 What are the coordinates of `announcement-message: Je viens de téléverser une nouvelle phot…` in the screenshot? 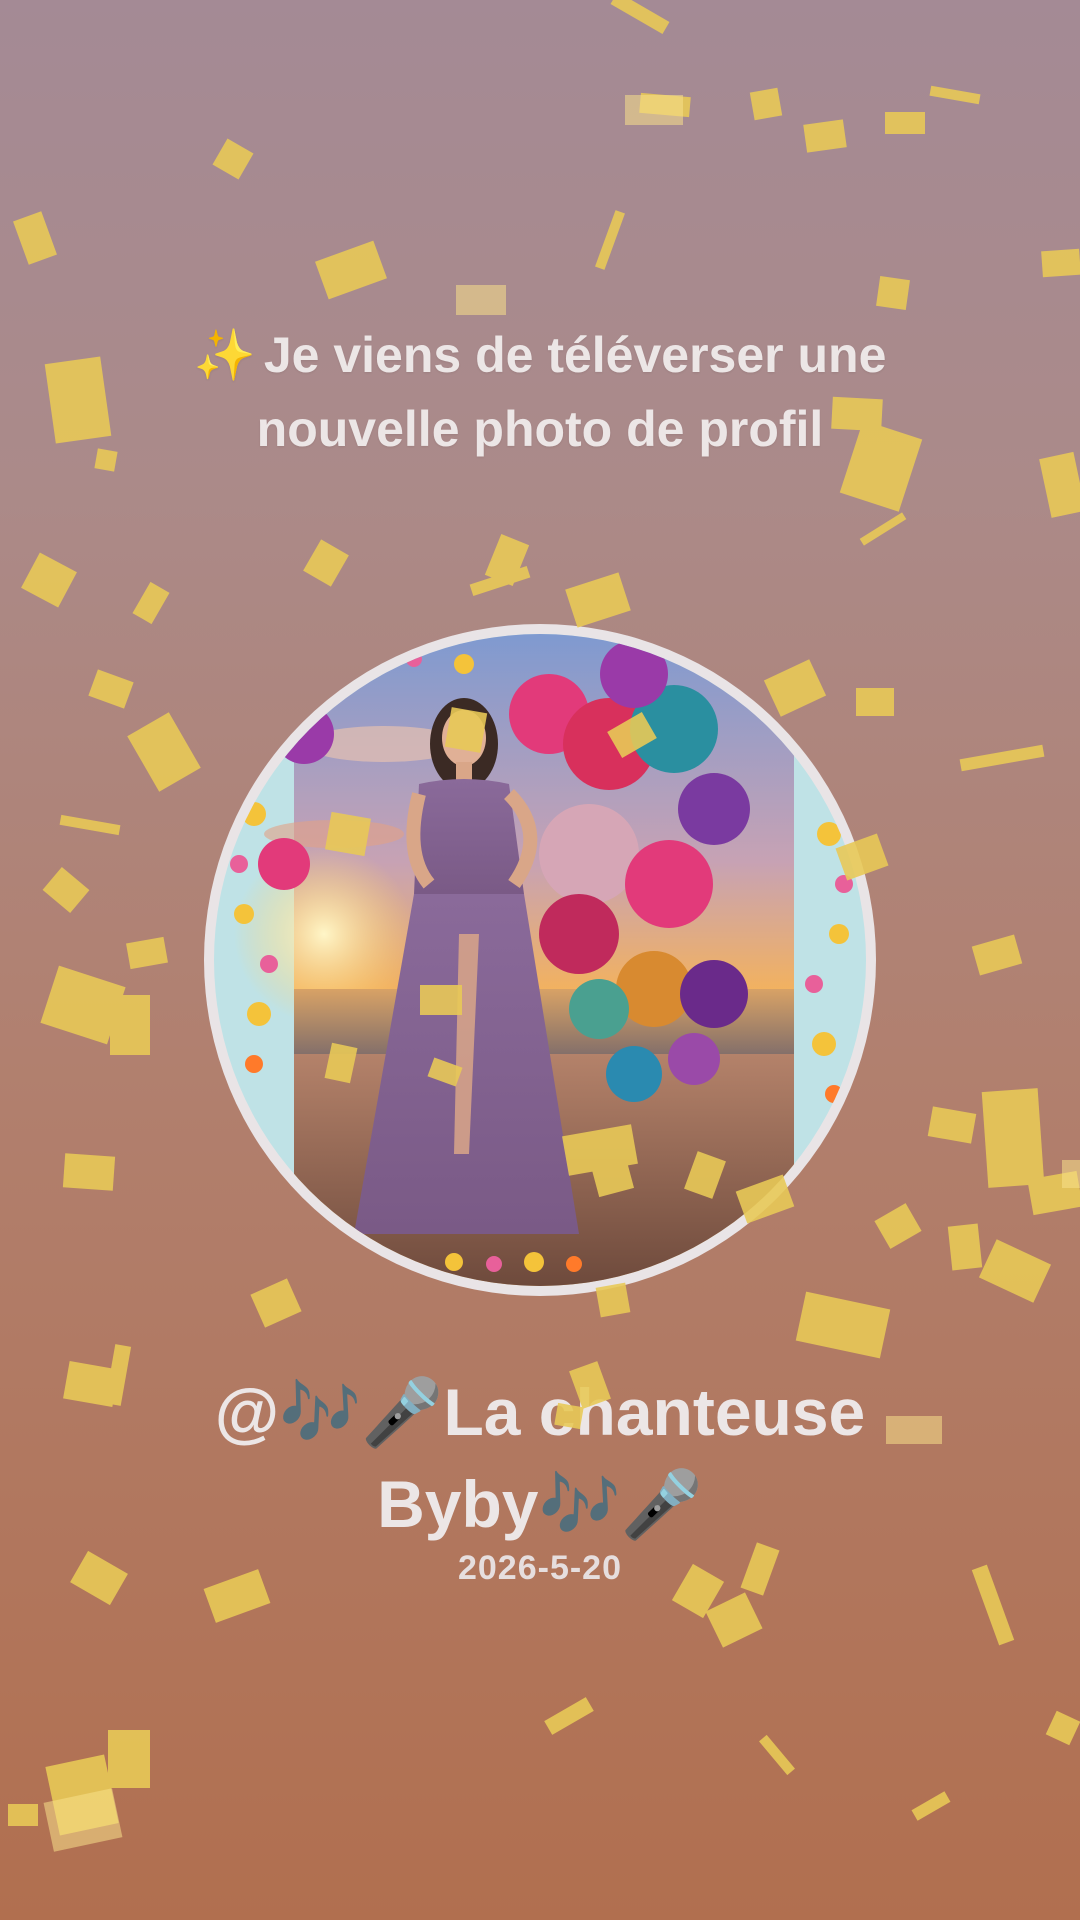 It's located at (571, 392).